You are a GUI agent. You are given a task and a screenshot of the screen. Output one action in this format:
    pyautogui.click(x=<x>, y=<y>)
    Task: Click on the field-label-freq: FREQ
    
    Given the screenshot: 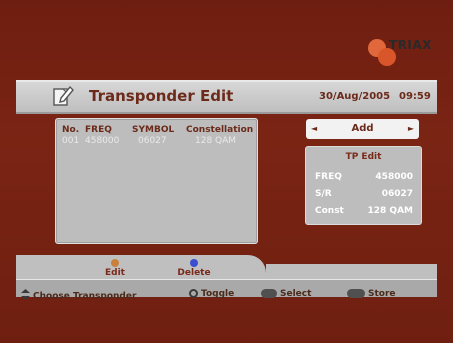 What is the action you would take?
    pyautogui.click(x=328, y=177)
    